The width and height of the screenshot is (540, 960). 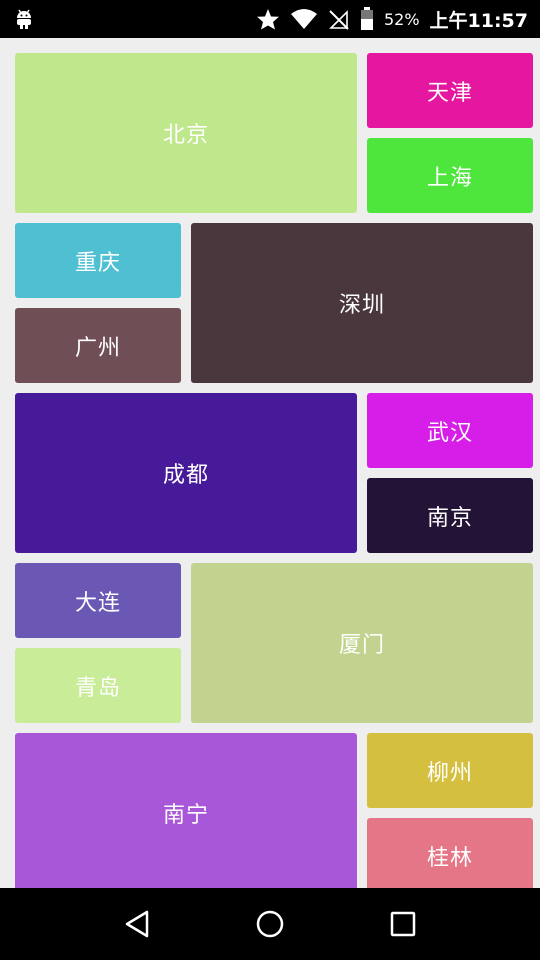 I want to click on city-tile-label: 广州, so click(x=97, y=348).